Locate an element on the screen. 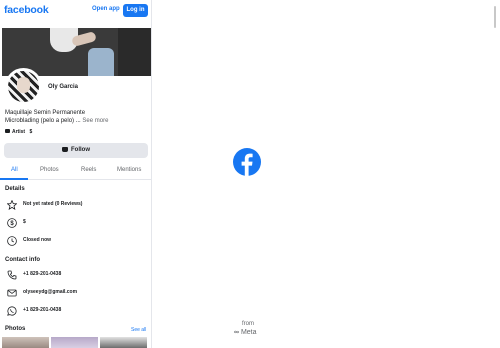 This screenshot has height=348, width=500. meta-wordmark: Meta is located at coordinates (248, 332).